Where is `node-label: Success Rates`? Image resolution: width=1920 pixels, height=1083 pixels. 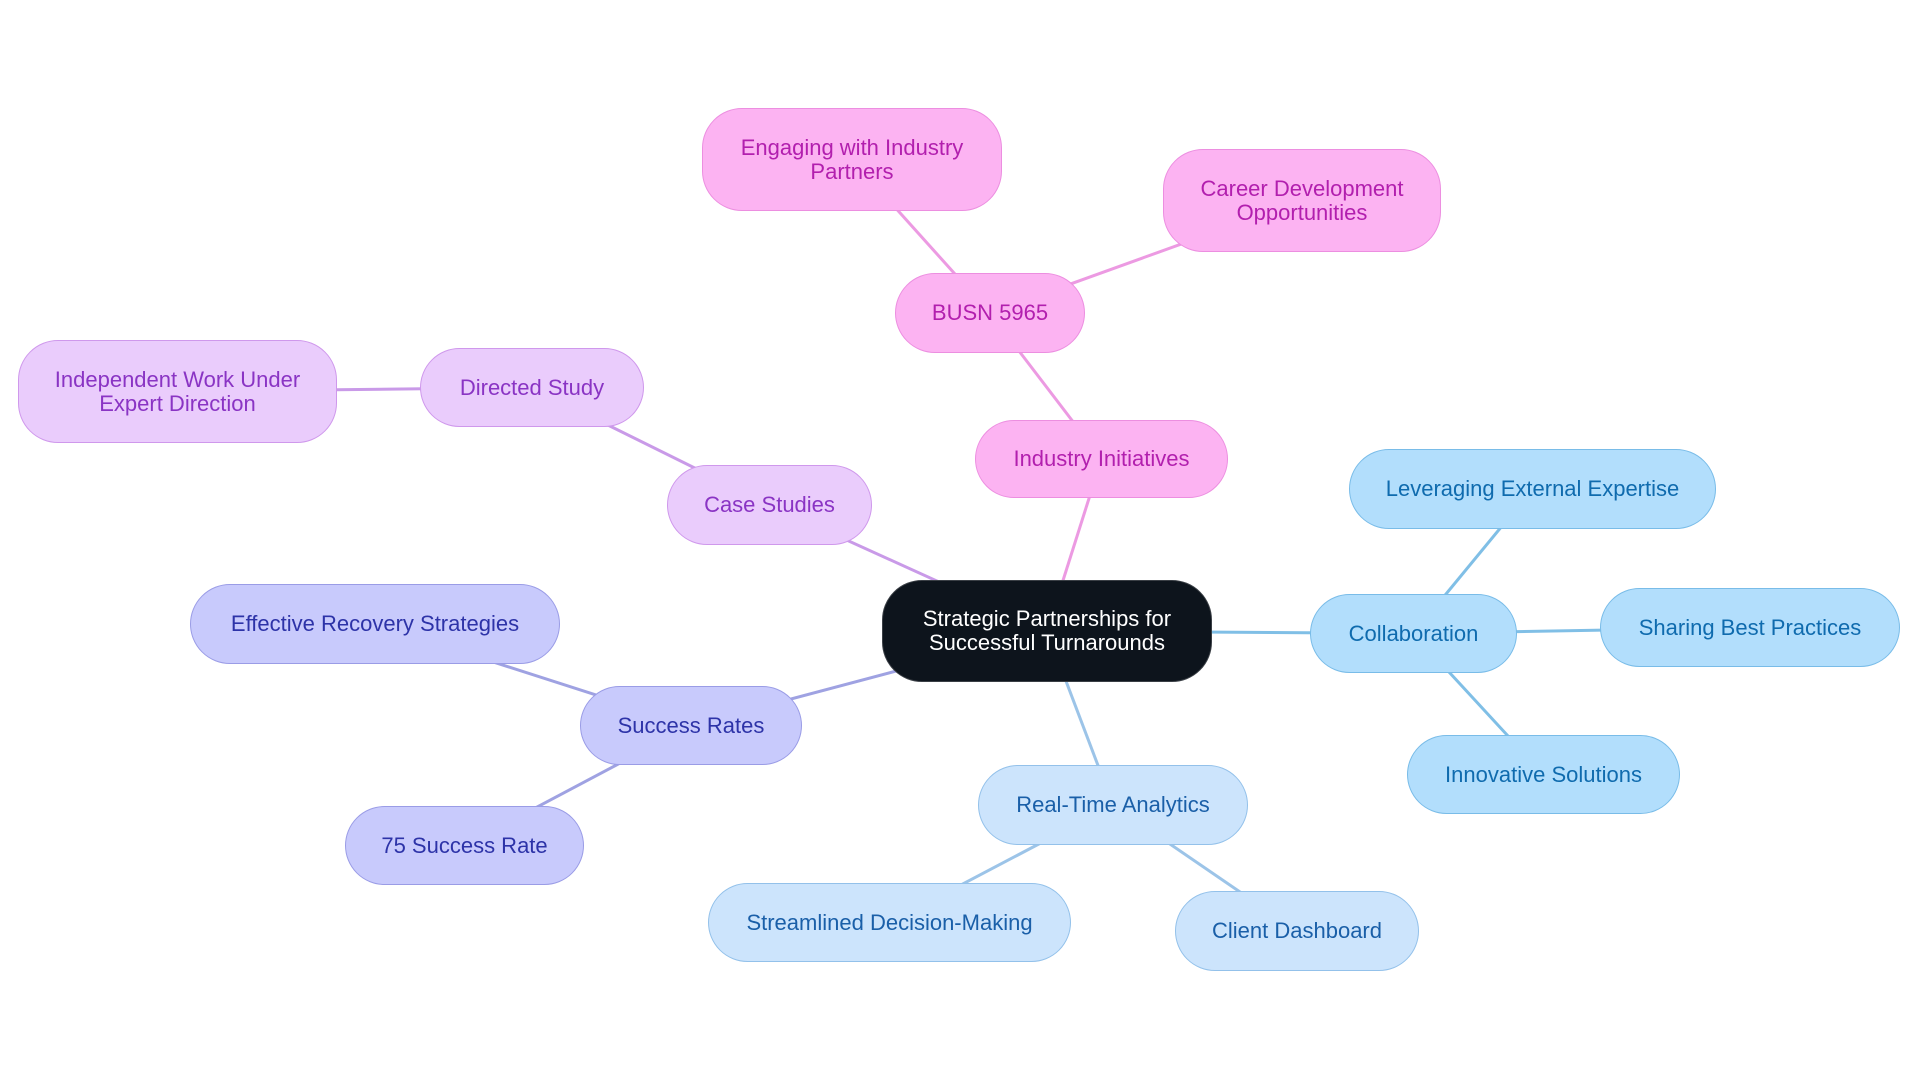 node-label: Success Rates is located at coordinates (691, 725).